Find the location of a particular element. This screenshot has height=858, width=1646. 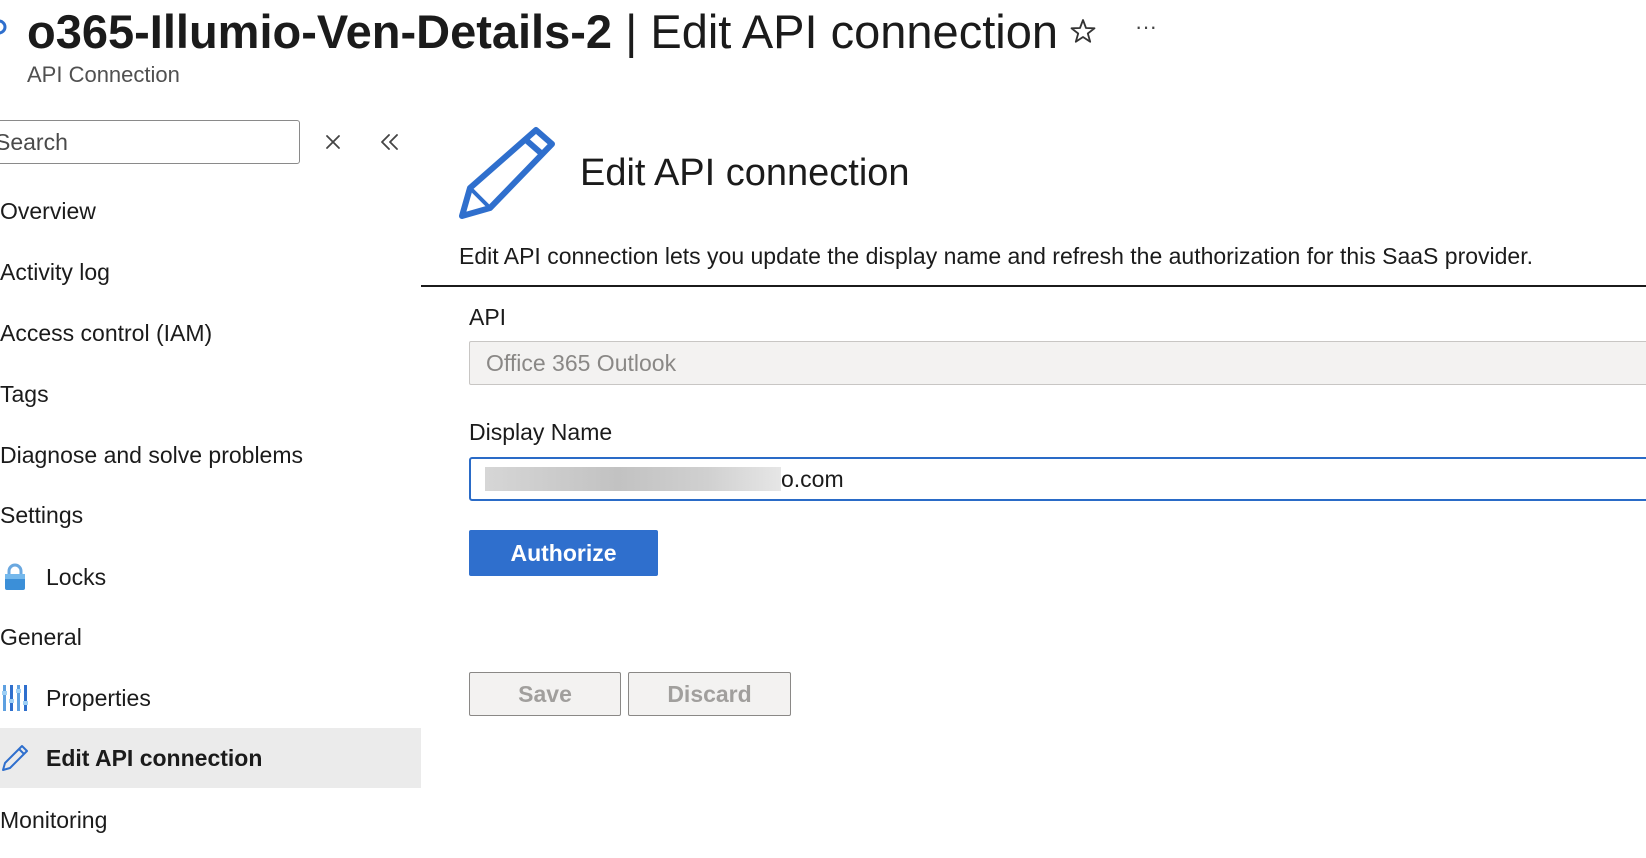

api-field: Office 365 Outlook is located at coordinates (1057, 363).